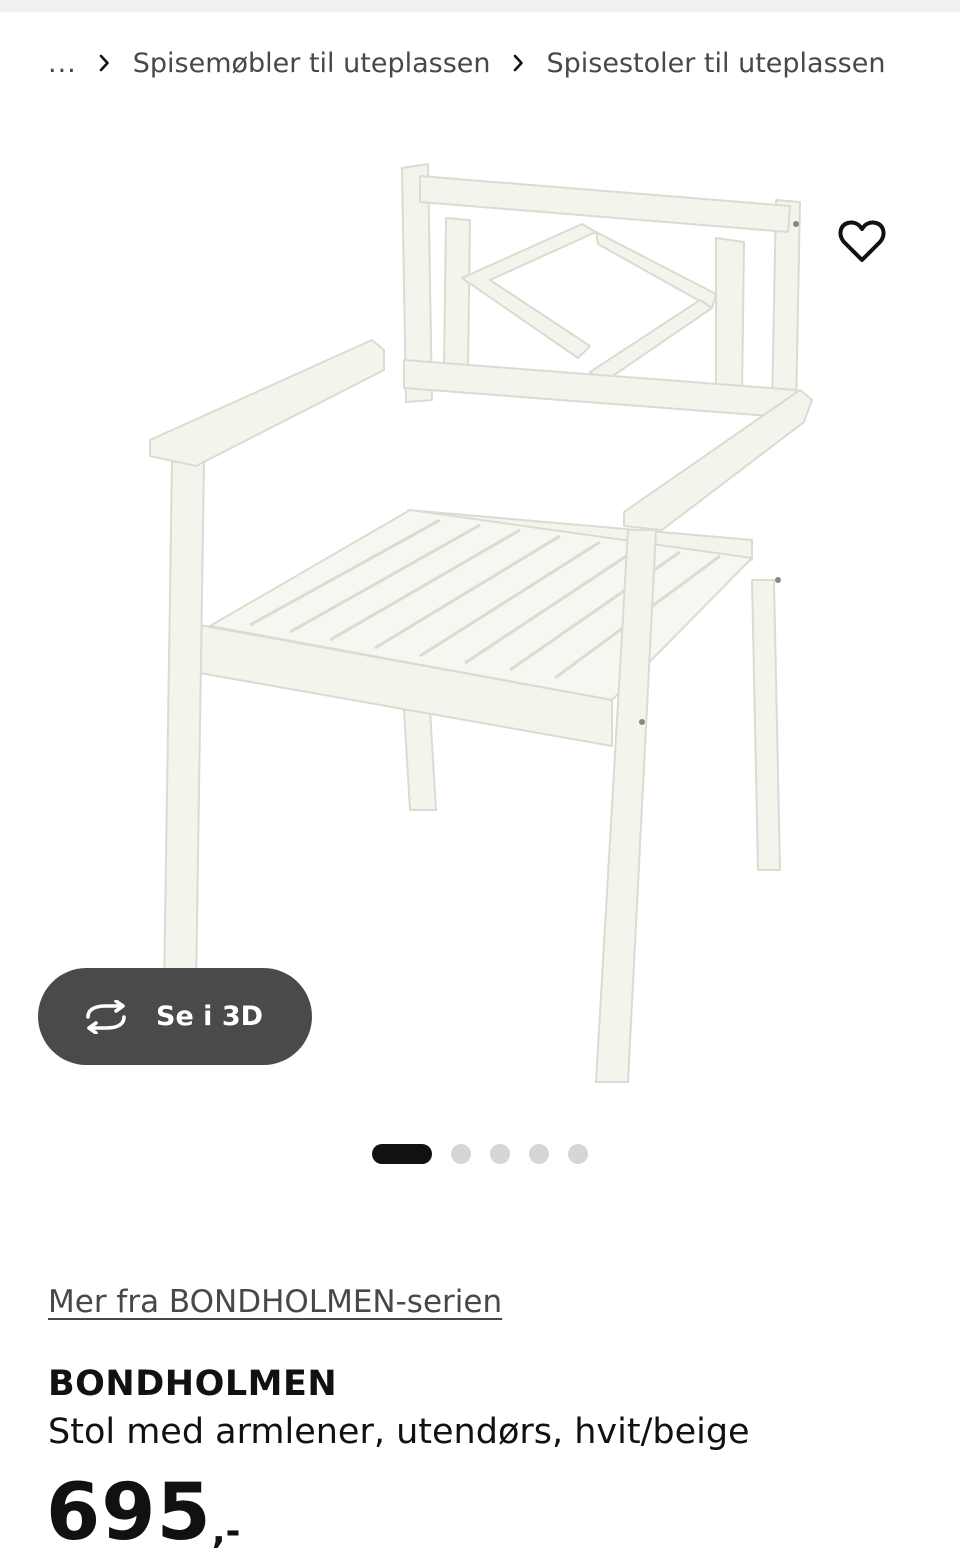 This screenshot has width=960, height=1552. What do you see at coordinates (480, 1154) in the screenshot?
I see `carousel-indicator` at bounding box center [480, 1154].